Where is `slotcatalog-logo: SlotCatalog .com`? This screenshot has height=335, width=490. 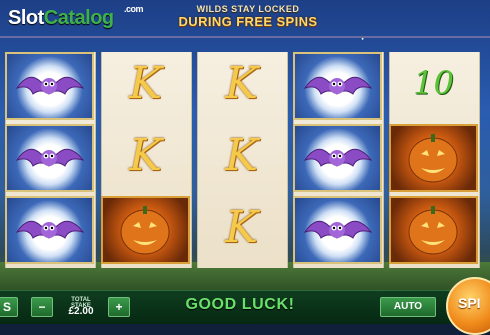
slotcatalog-logo: SlotCatalog .com is located at coordinates (76, 17).